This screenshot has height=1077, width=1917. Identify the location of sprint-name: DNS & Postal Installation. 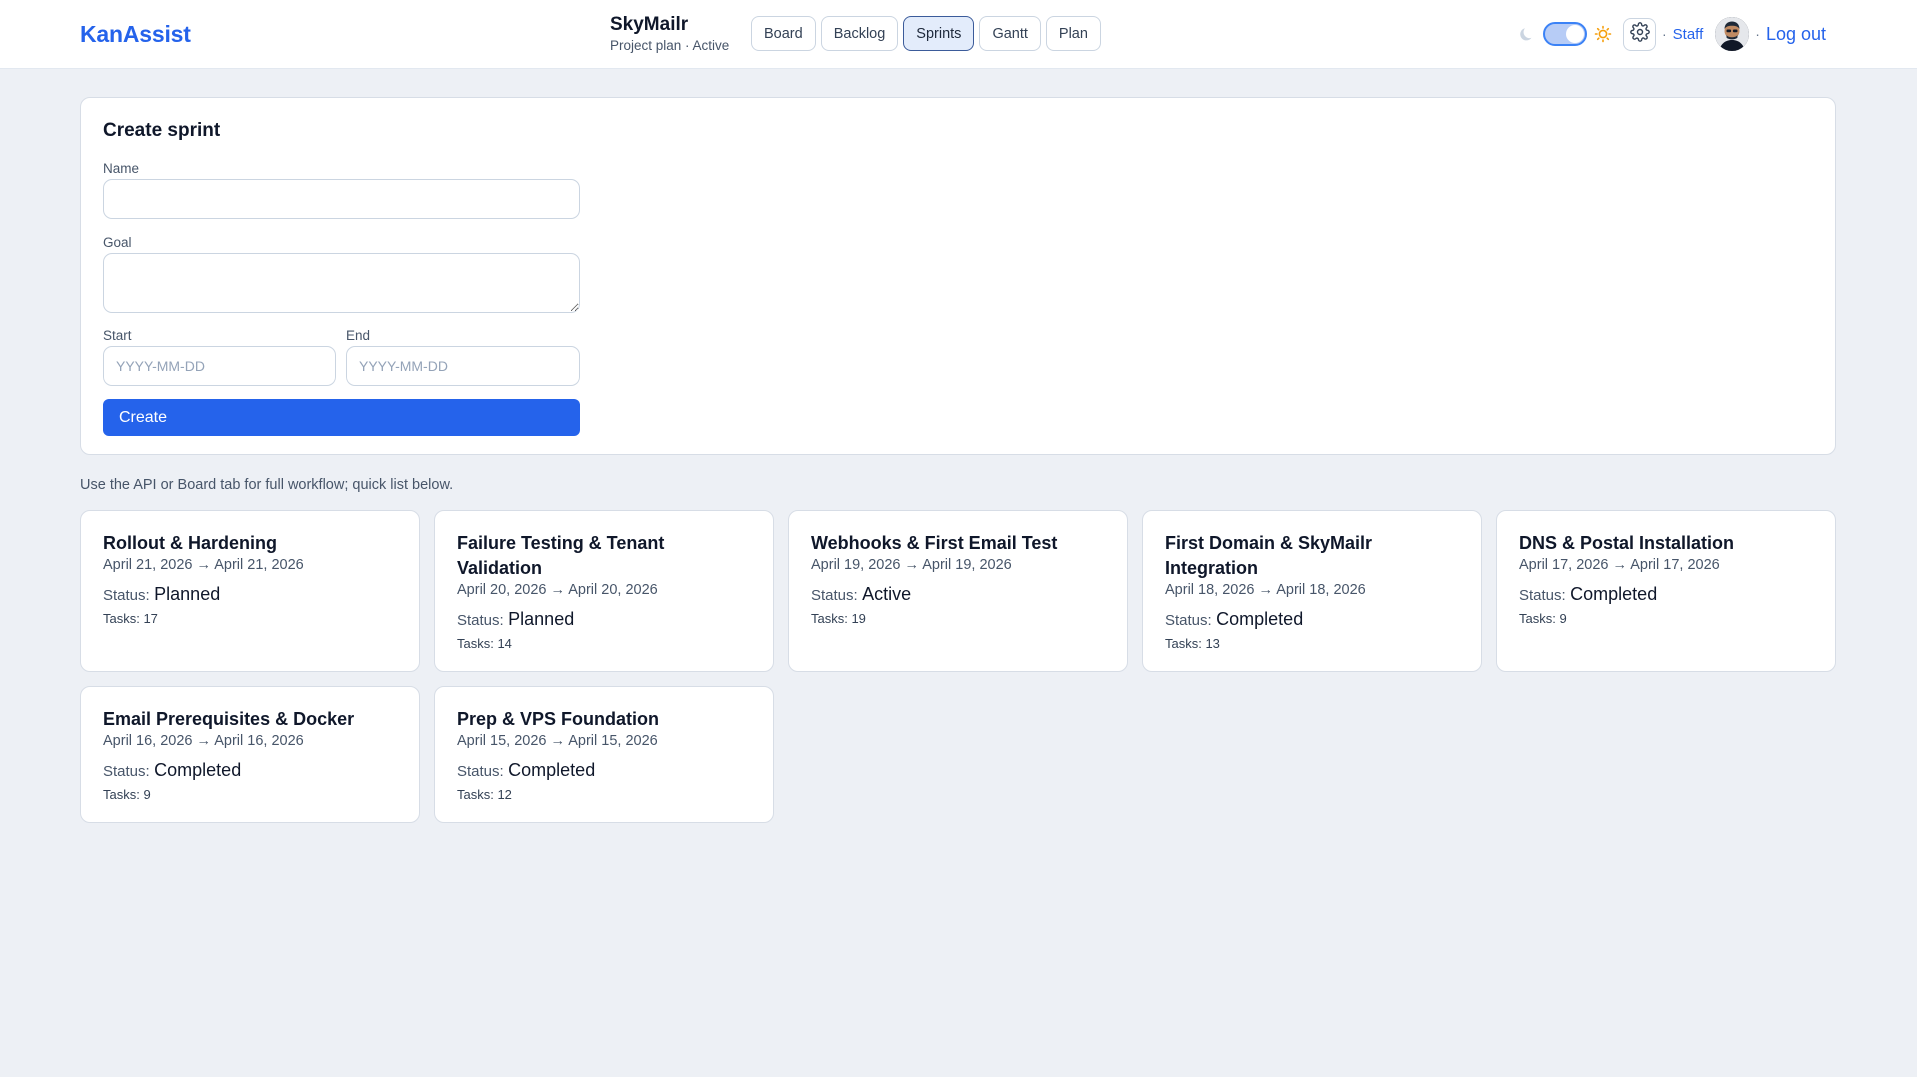
(1627, 543).